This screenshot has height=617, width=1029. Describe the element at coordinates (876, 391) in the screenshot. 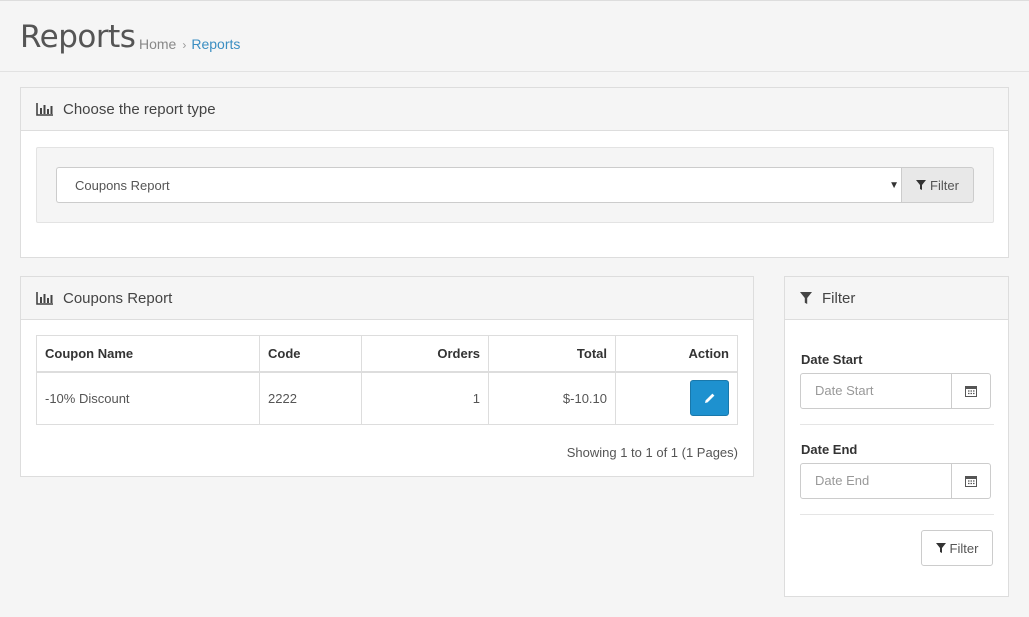

I see `date-start-input: Date Start` at that location.